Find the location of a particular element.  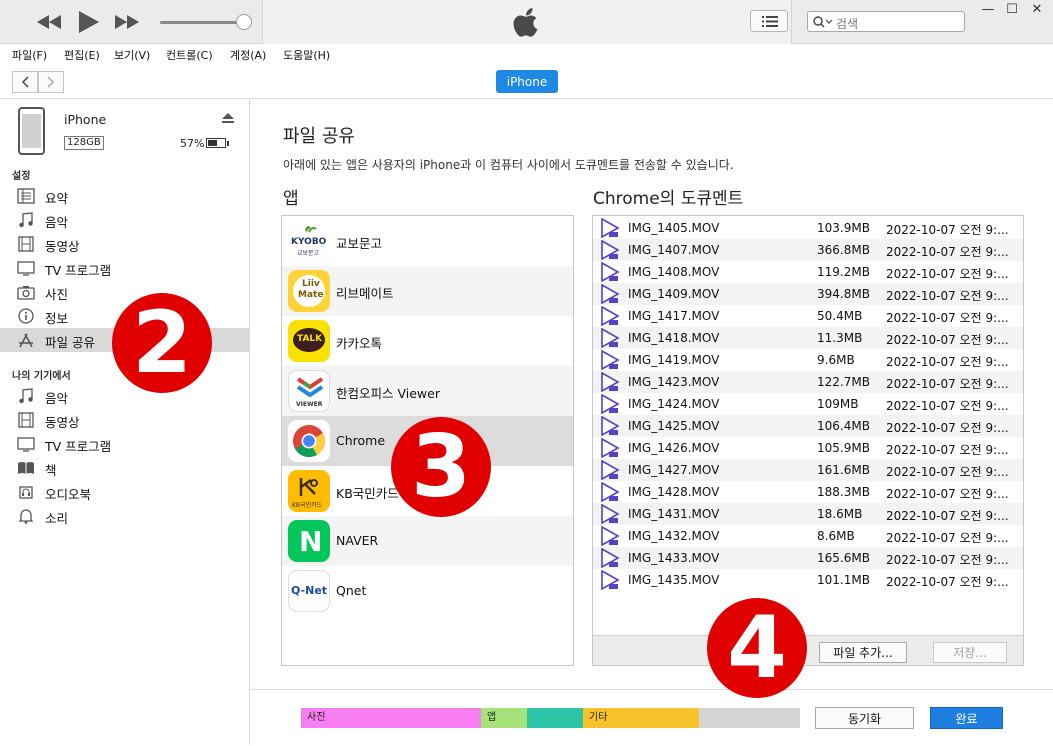

document-size: 101.1MB is located at coordinates (843, 580).